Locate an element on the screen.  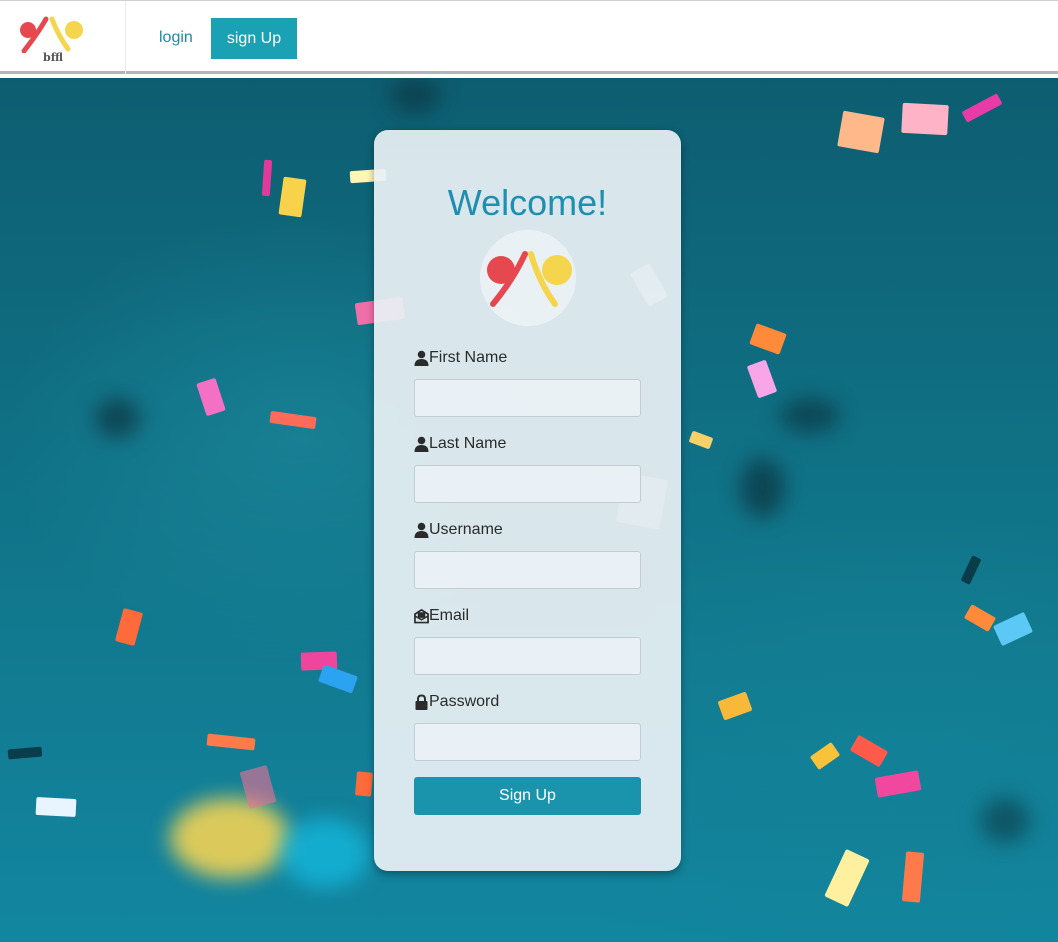
first-name-label: First Name is located at coordinates (460, 358).